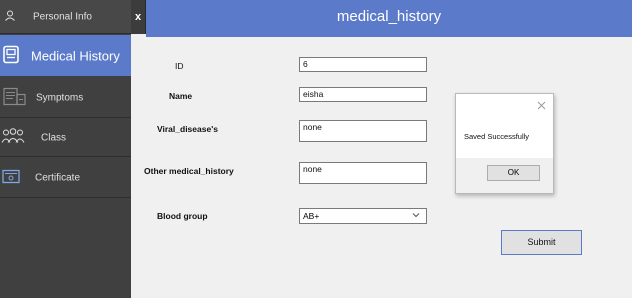  Describe the element at coordinates (181, 96) in the screenshot. I see `name-label: Name` at that location.